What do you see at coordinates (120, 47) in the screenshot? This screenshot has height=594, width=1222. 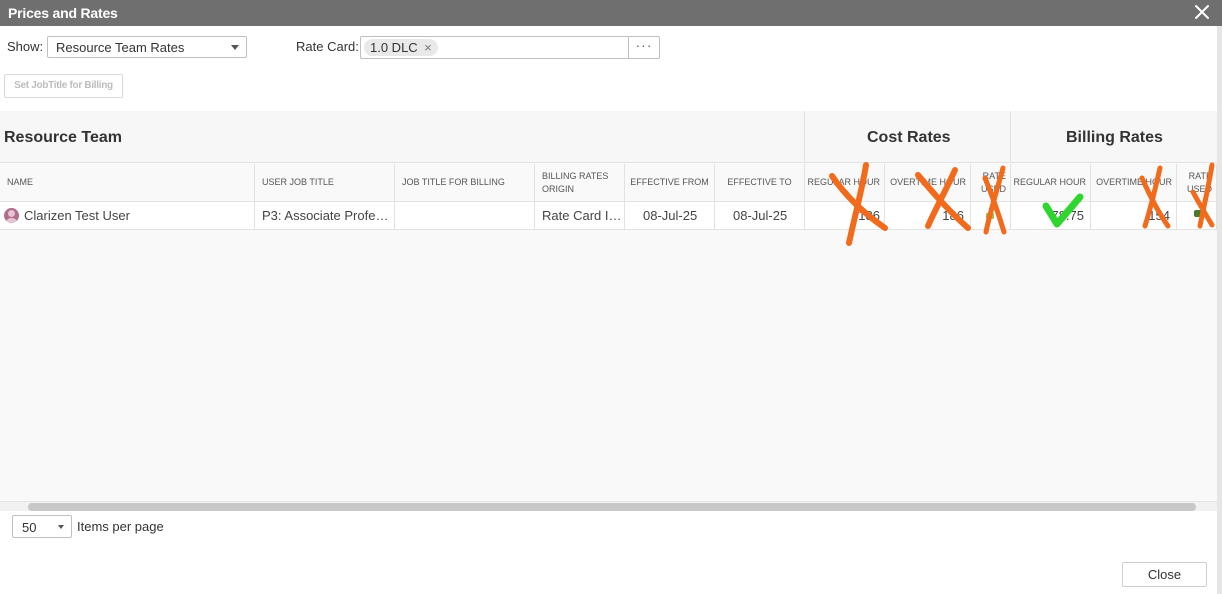 I see `show-dropdown-value: Resource Team Rates` at bounding box center [120, 47].